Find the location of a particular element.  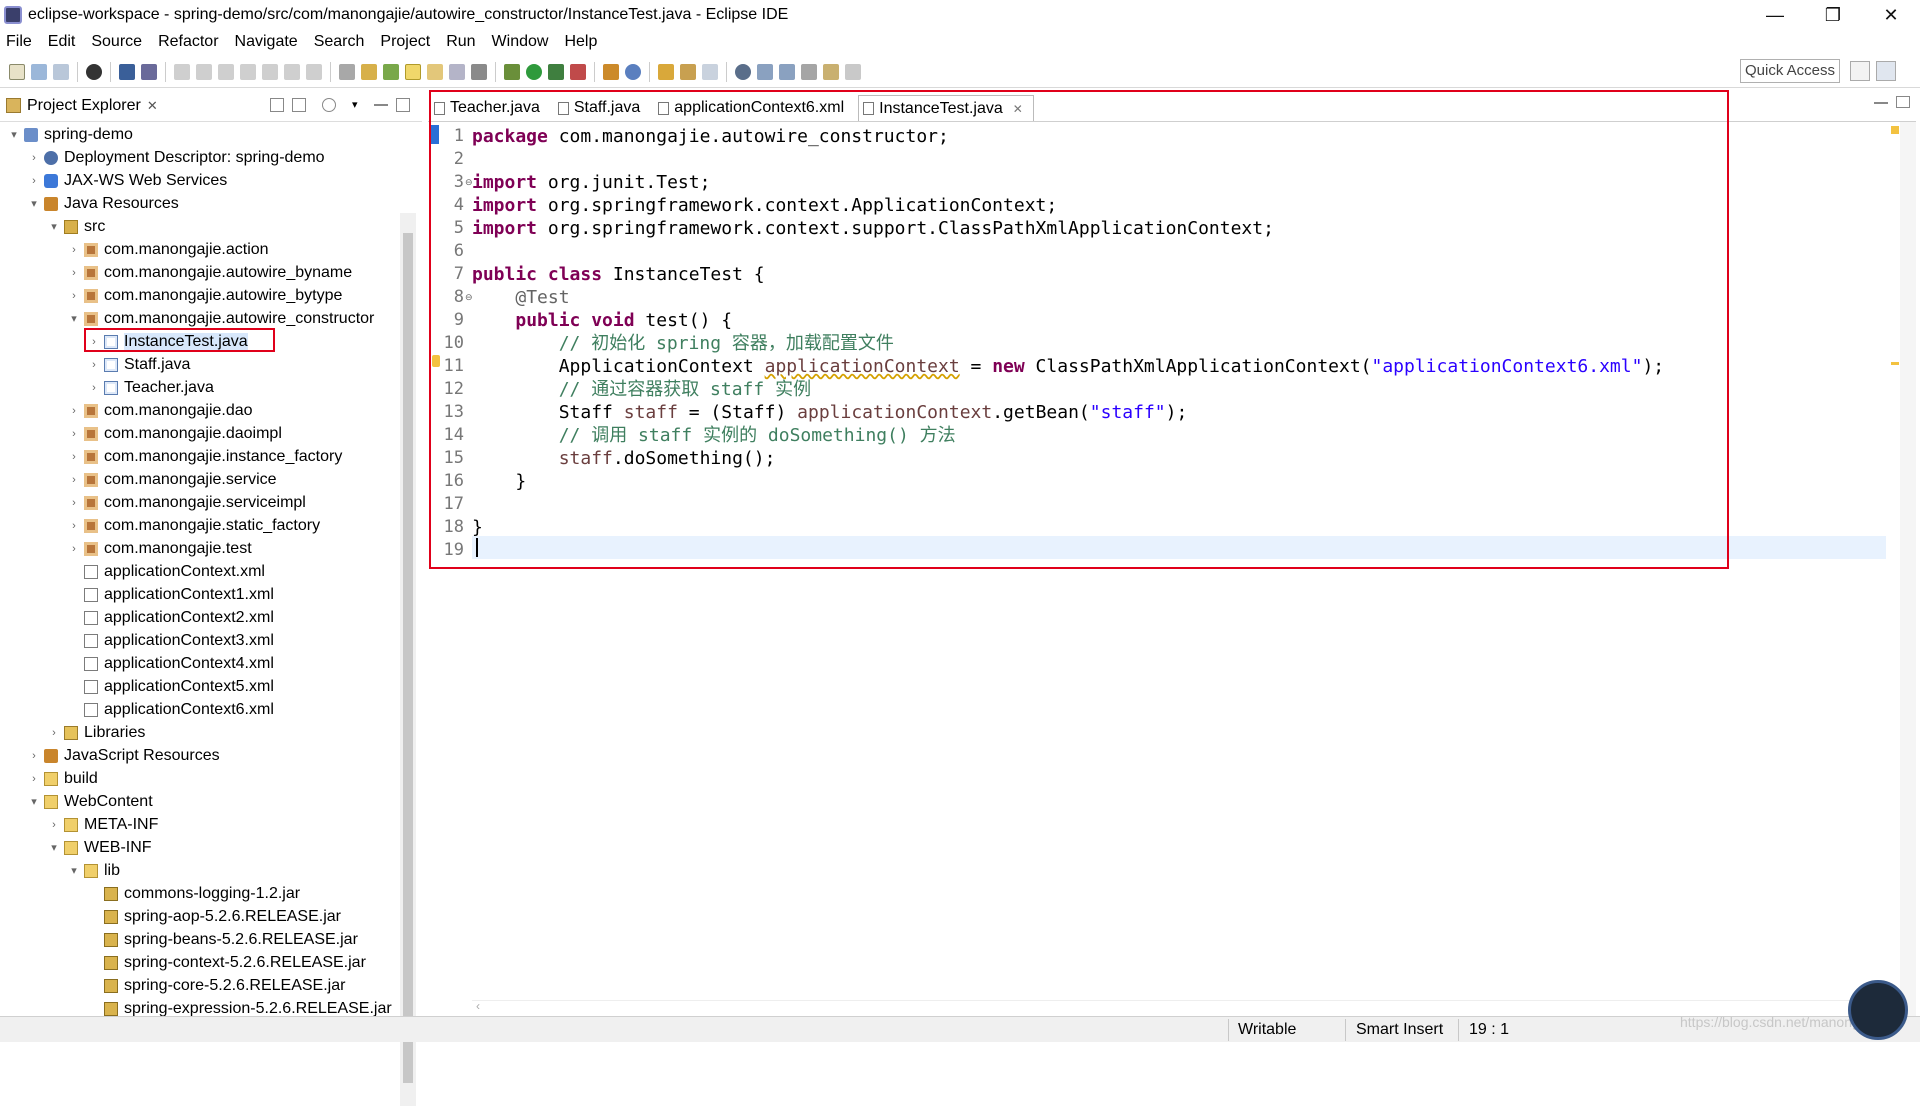

tree-item: applicationContext.xml is located at coordinates (132, 571).